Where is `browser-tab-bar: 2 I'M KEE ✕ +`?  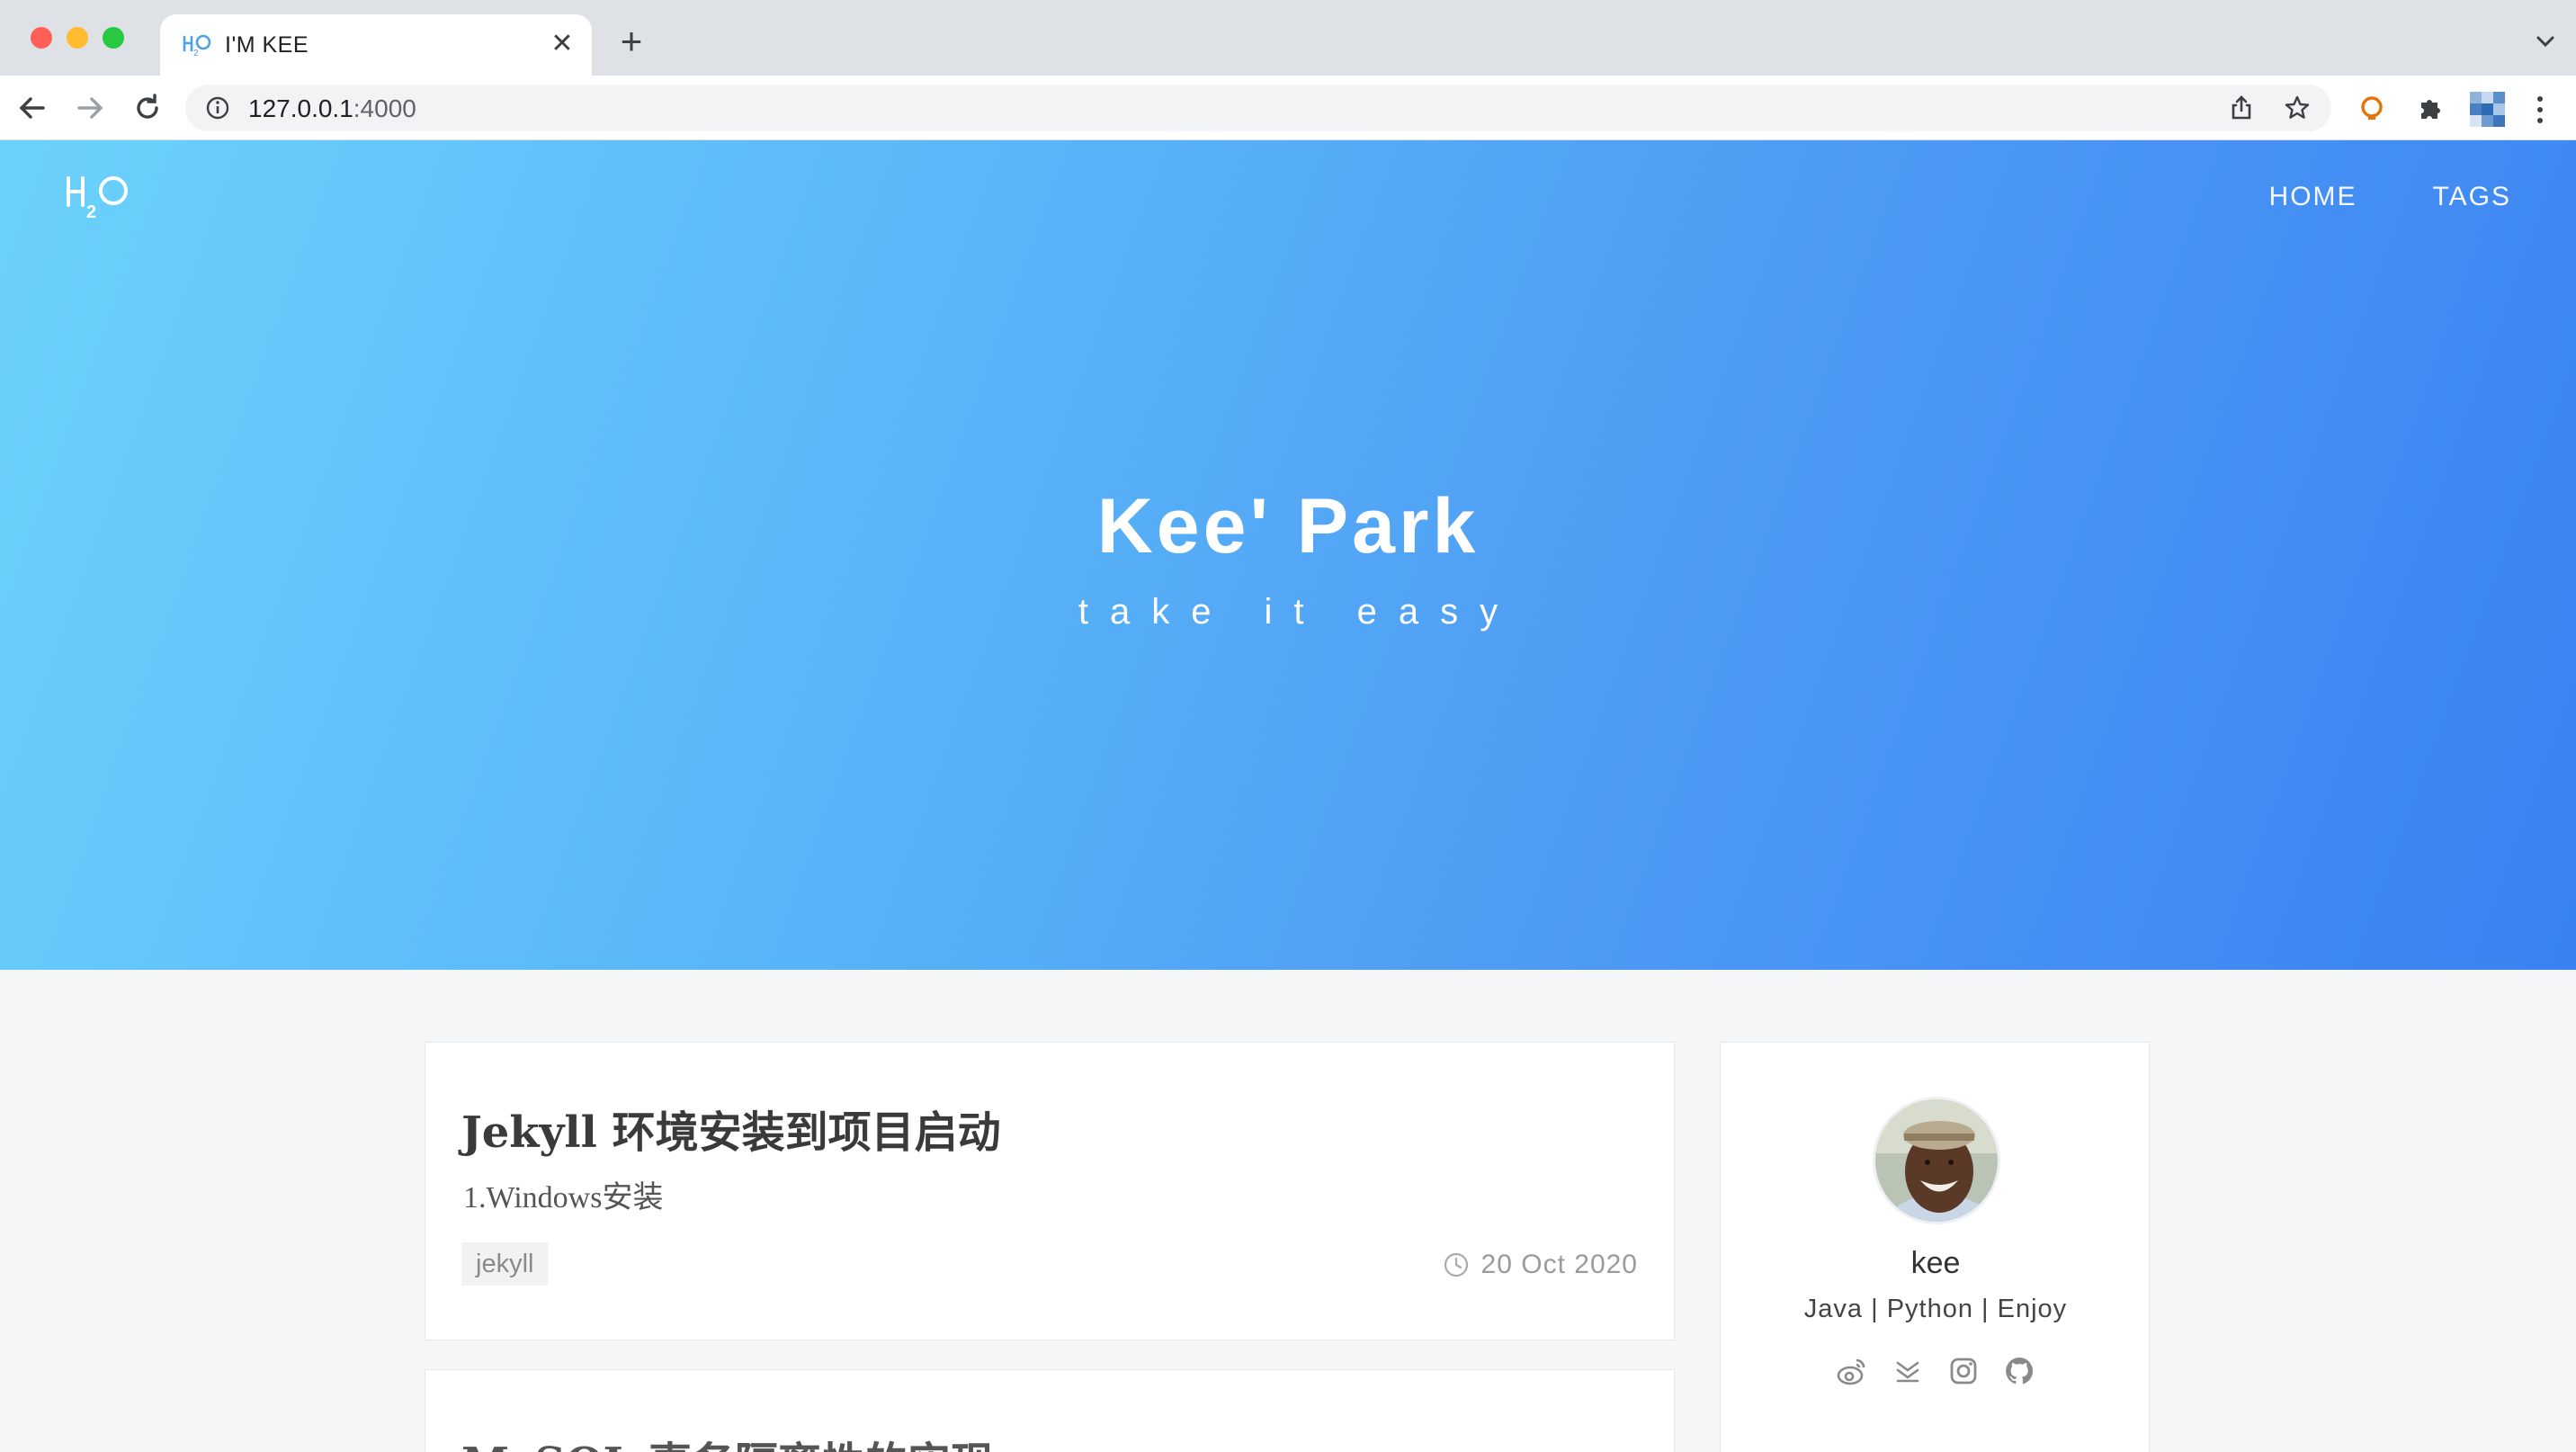
browser-tab-bar: 2 I'M KEE ✕ + is located at coordinates (1288, 38).